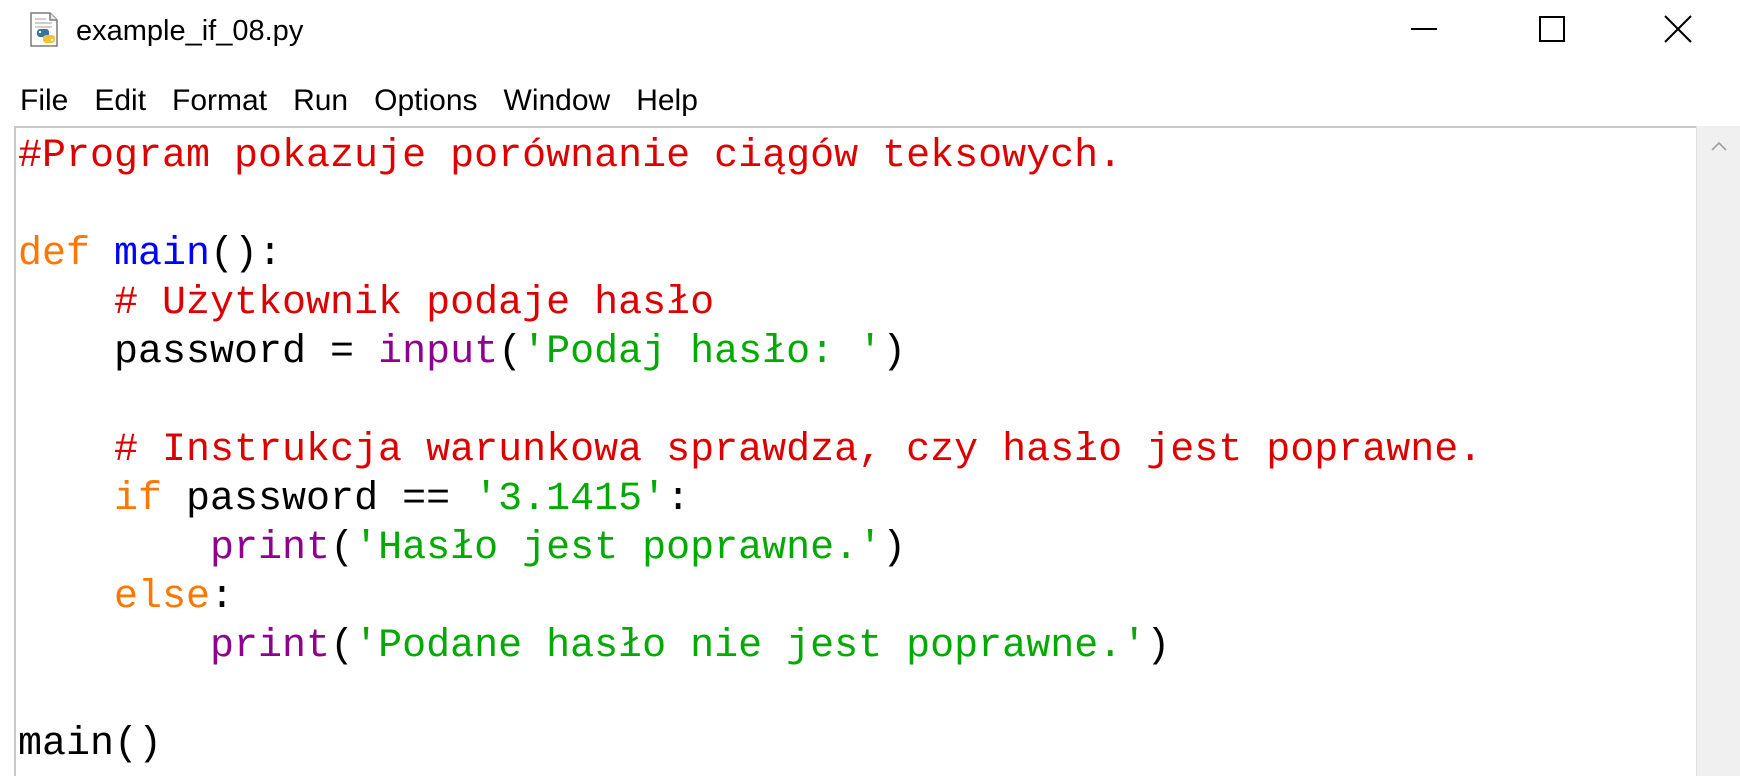  Describe the element at coordinates (618, 548) in the screenshot. I see `string-token: 'Hasło jest poprawne.'` at that location.